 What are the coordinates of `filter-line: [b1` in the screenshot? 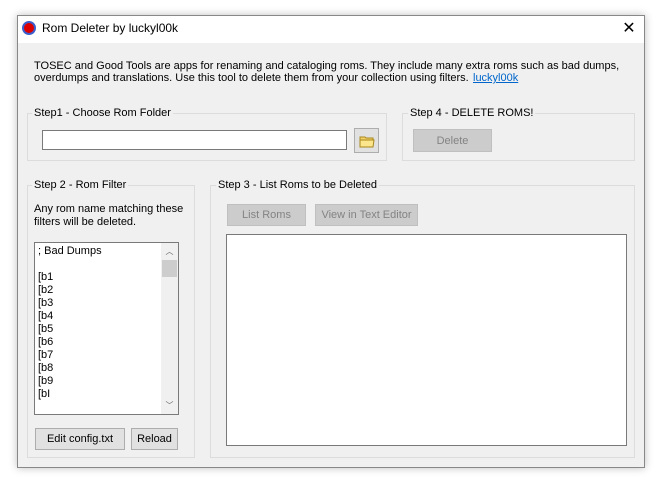 It's located at (46, 277).